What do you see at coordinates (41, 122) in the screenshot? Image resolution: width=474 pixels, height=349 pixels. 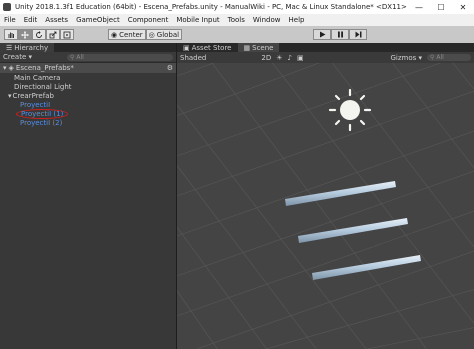 I see `hierarchy-item-label: ProyectiI (2)` at bounding box center [41, 122].